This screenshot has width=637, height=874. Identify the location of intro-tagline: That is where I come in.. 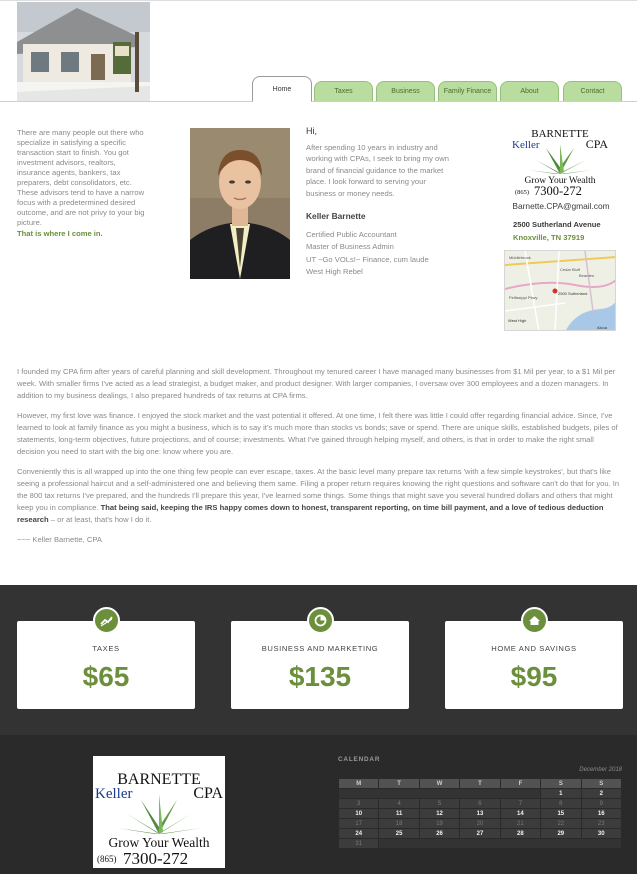
(60, 233).